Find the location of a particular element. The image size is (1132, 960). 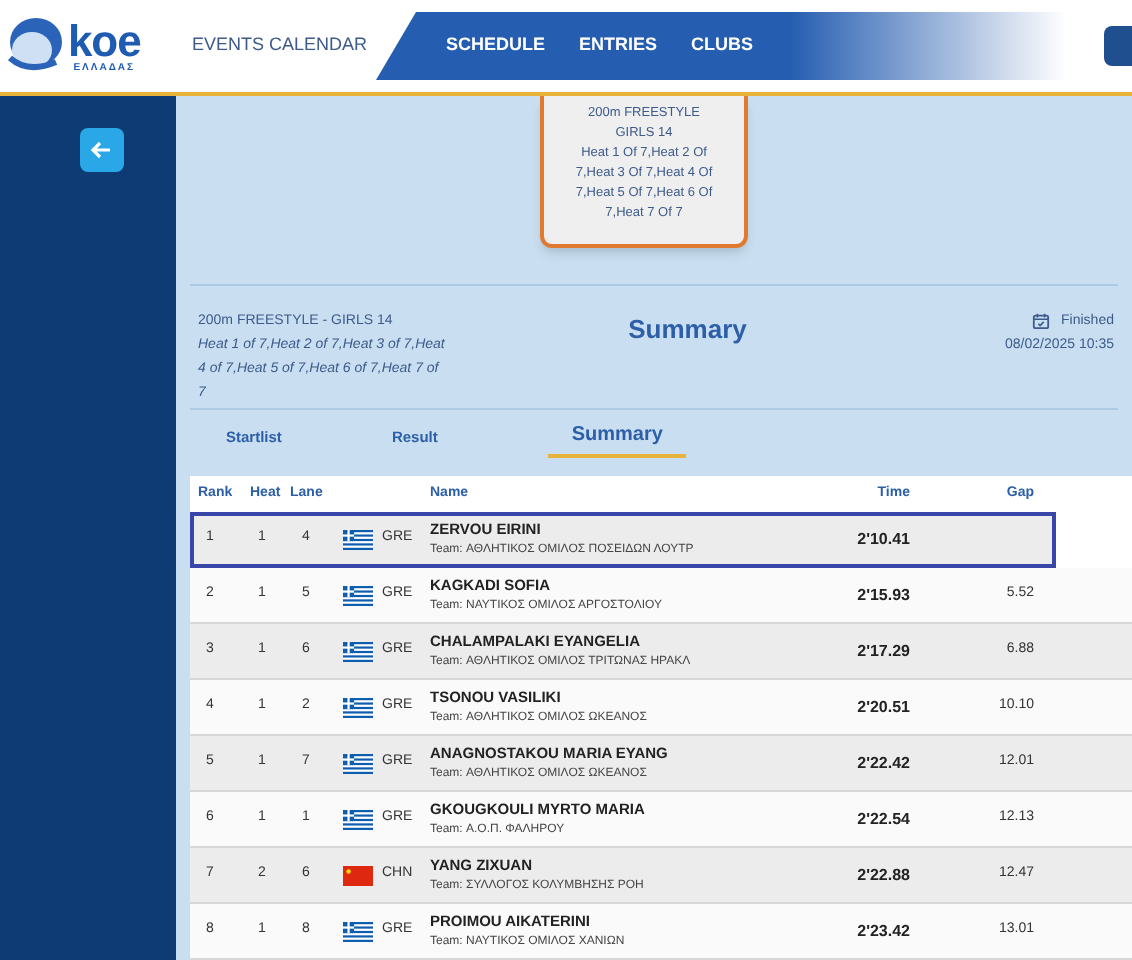

table-cell-text: 2'10.41 is located at coordinates (882, 539).